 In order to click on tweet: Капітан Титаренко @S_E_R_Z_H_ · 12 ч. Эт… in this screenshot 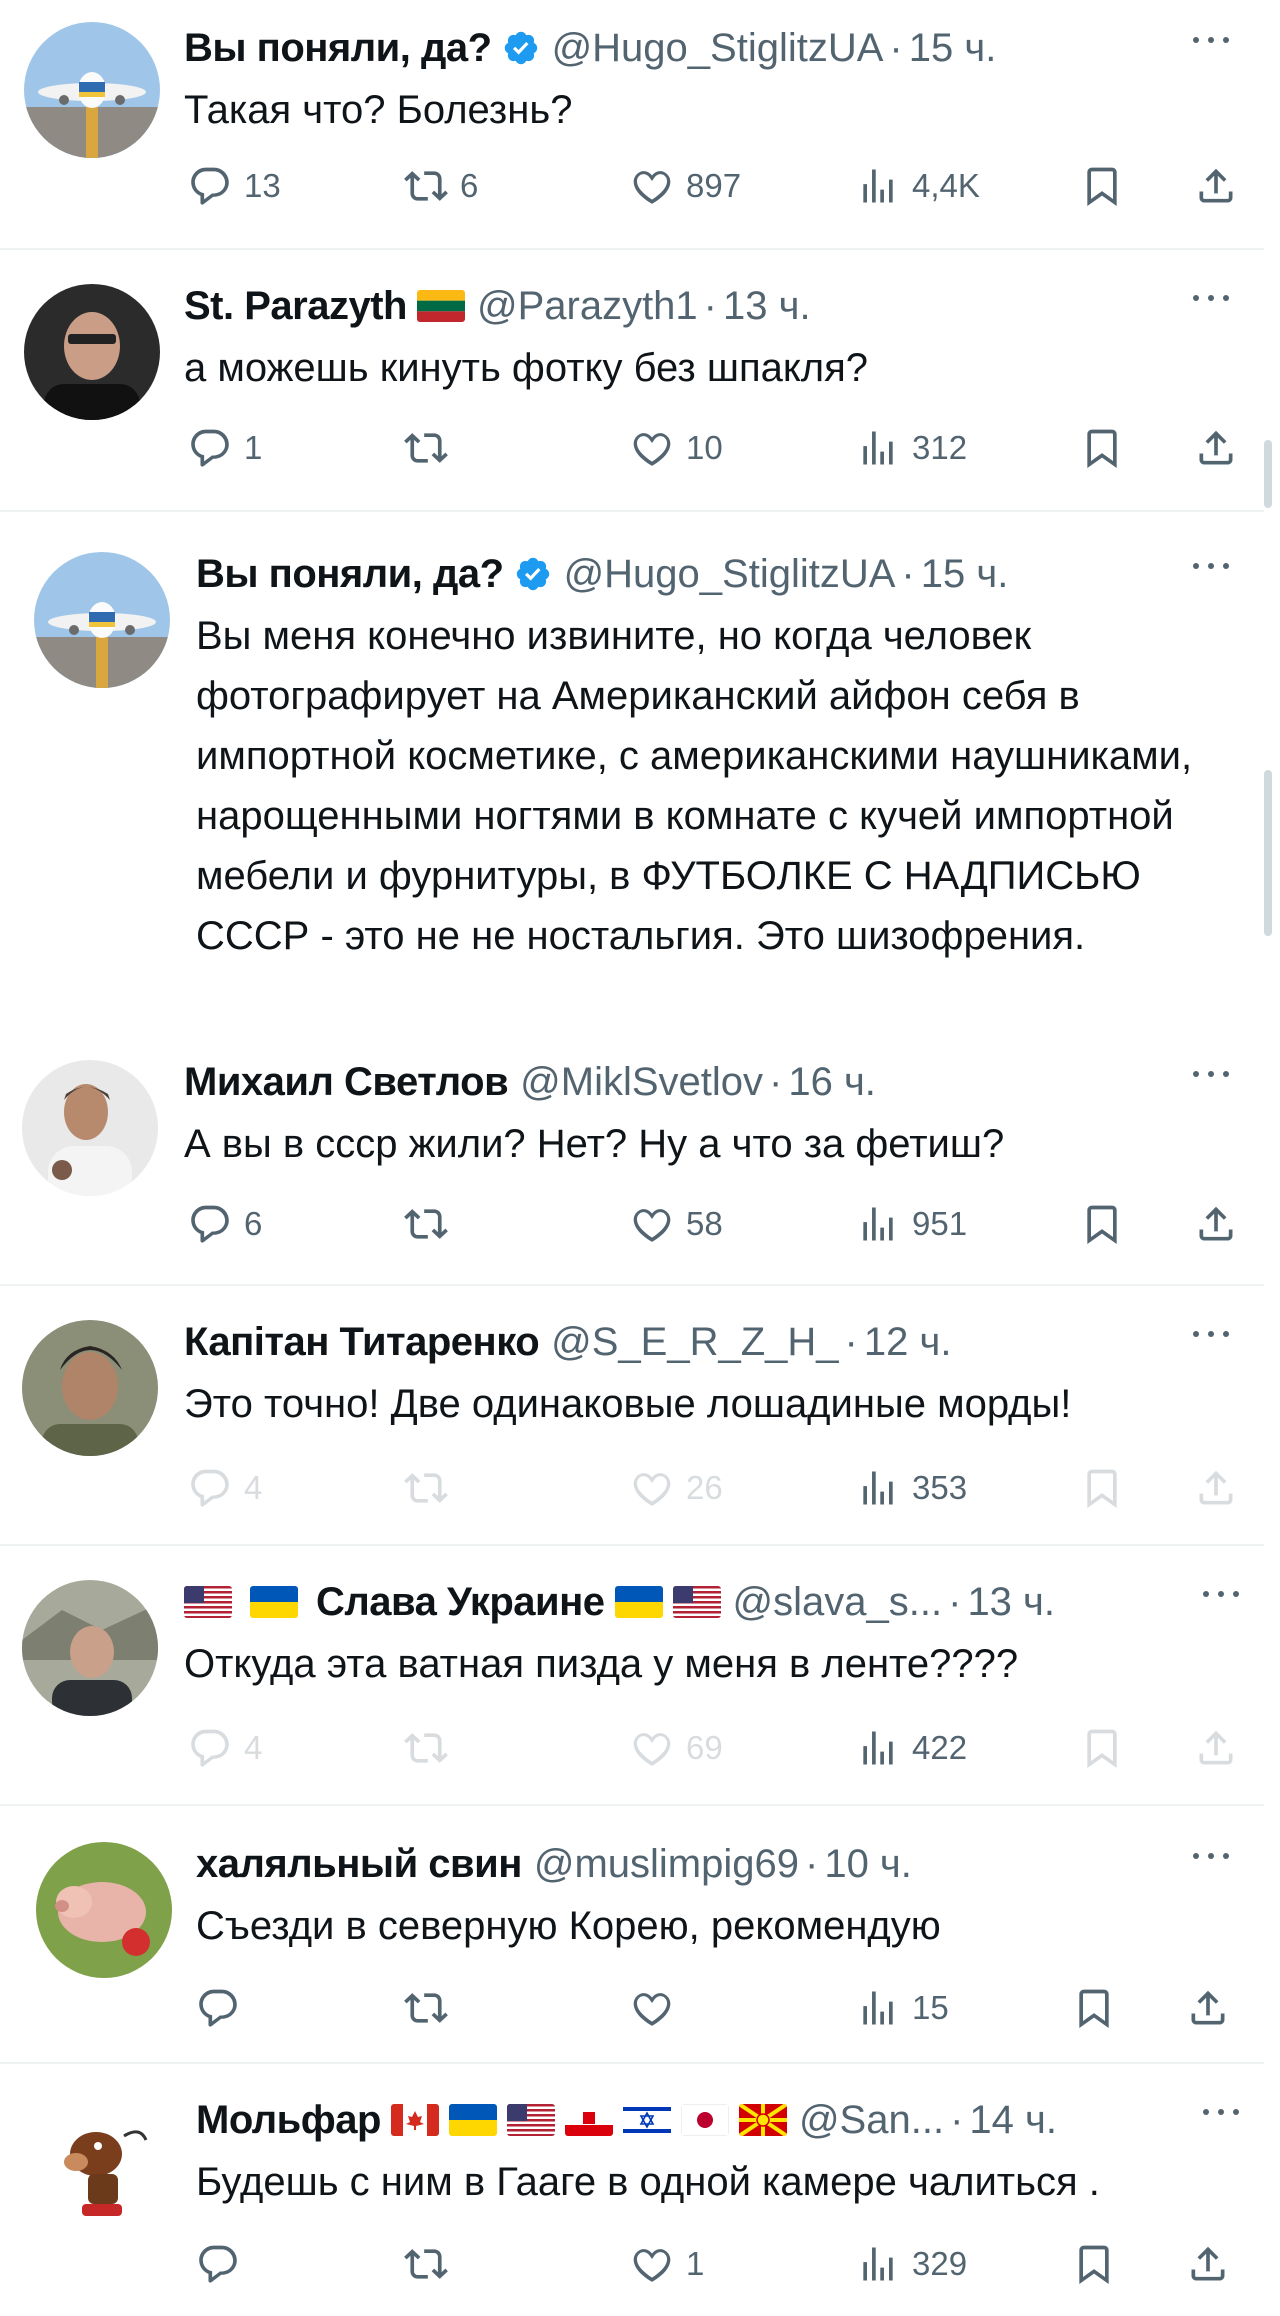, I will do `click(632, 1416)`.